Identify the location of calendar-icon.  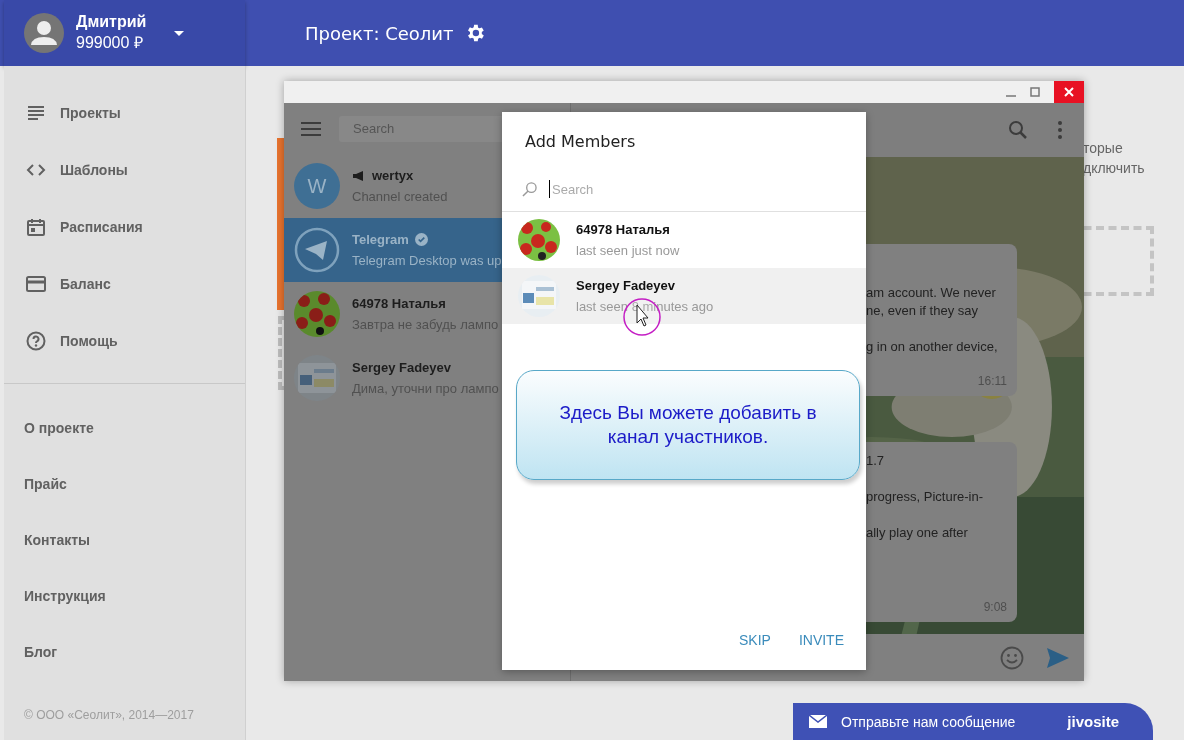
(36, 226).